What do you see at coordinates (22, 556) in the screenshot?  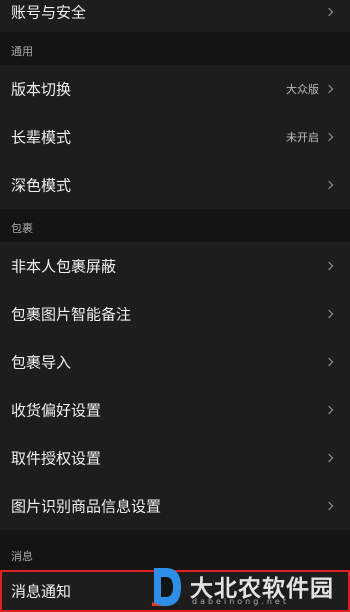 I see `section-title-message: 消息` at bounding box center [22, 556].